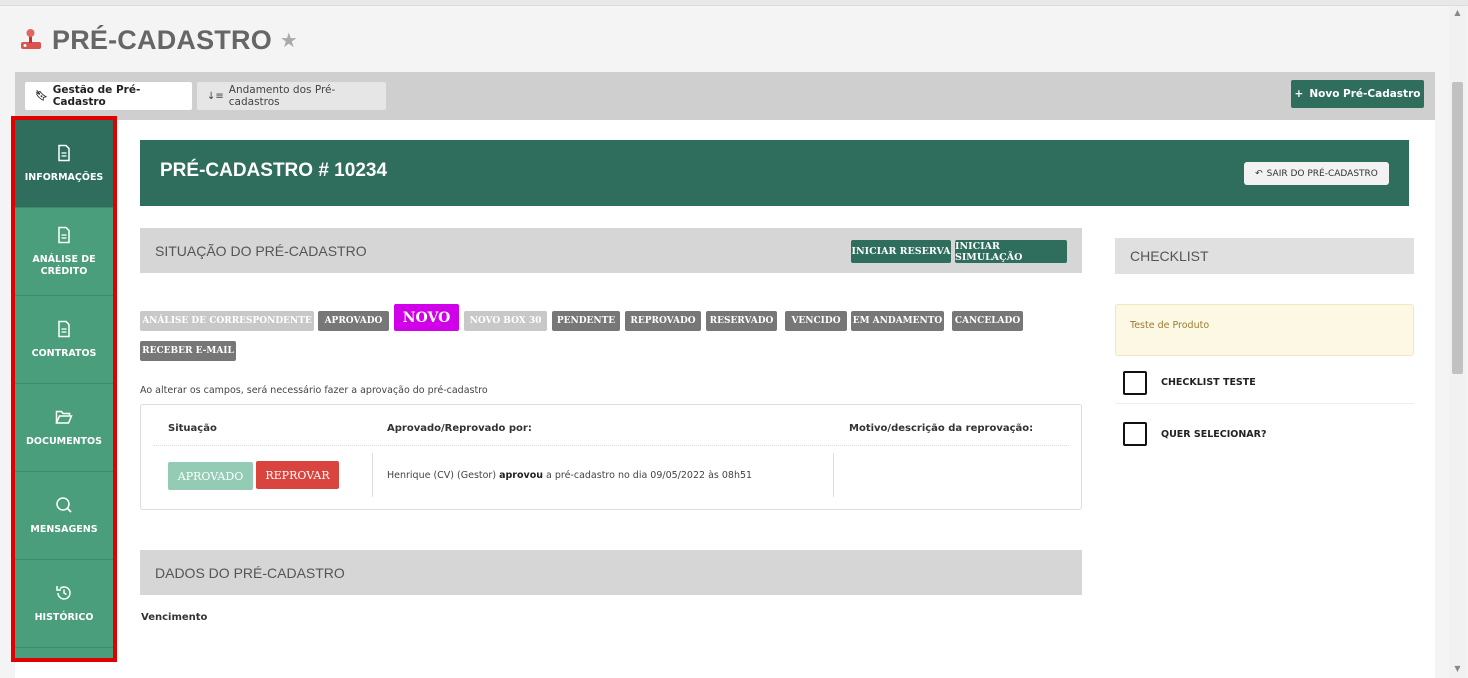  Describe the element at coordinates (227, 321) in the screenshot. I see `status-badge: ANÁLISE DE CORRESPONDENTE` at that location.